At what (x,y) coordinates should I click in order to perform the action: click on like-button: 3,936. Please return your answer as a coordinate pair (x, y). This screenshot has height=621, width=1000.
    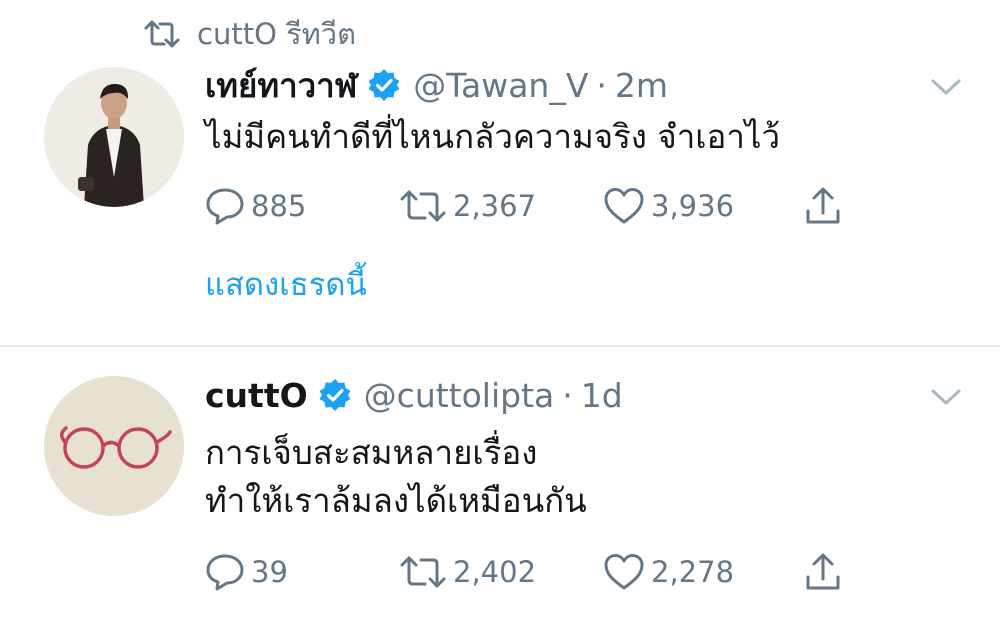
    Looking at the image, I should click on (668, 206).